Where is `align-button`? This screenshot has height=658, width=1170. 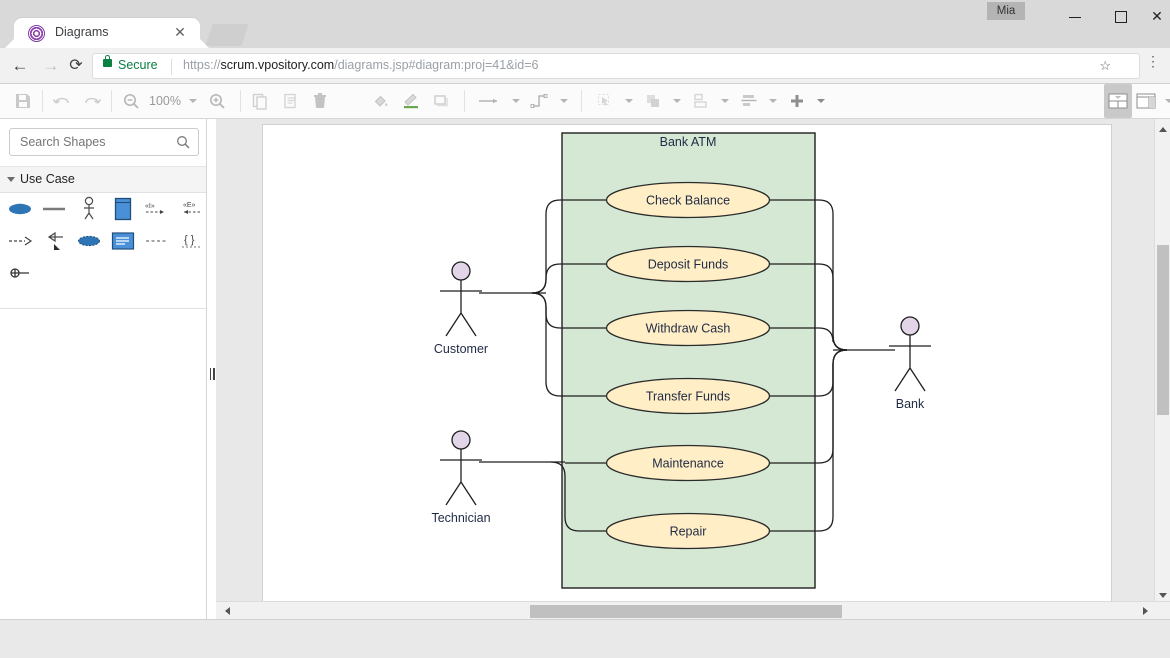
align-button is located at coordinates (749, 101).